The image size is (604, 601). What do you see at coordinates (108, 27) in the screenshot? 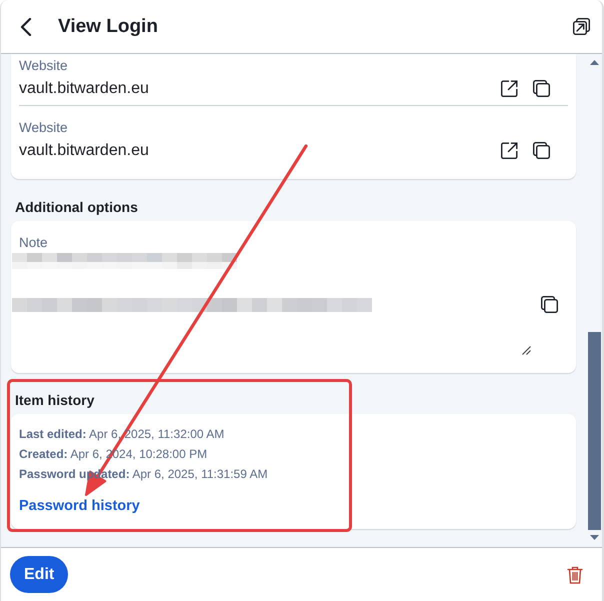
I see `window-title: View Login` at bounding box center [108, 27].